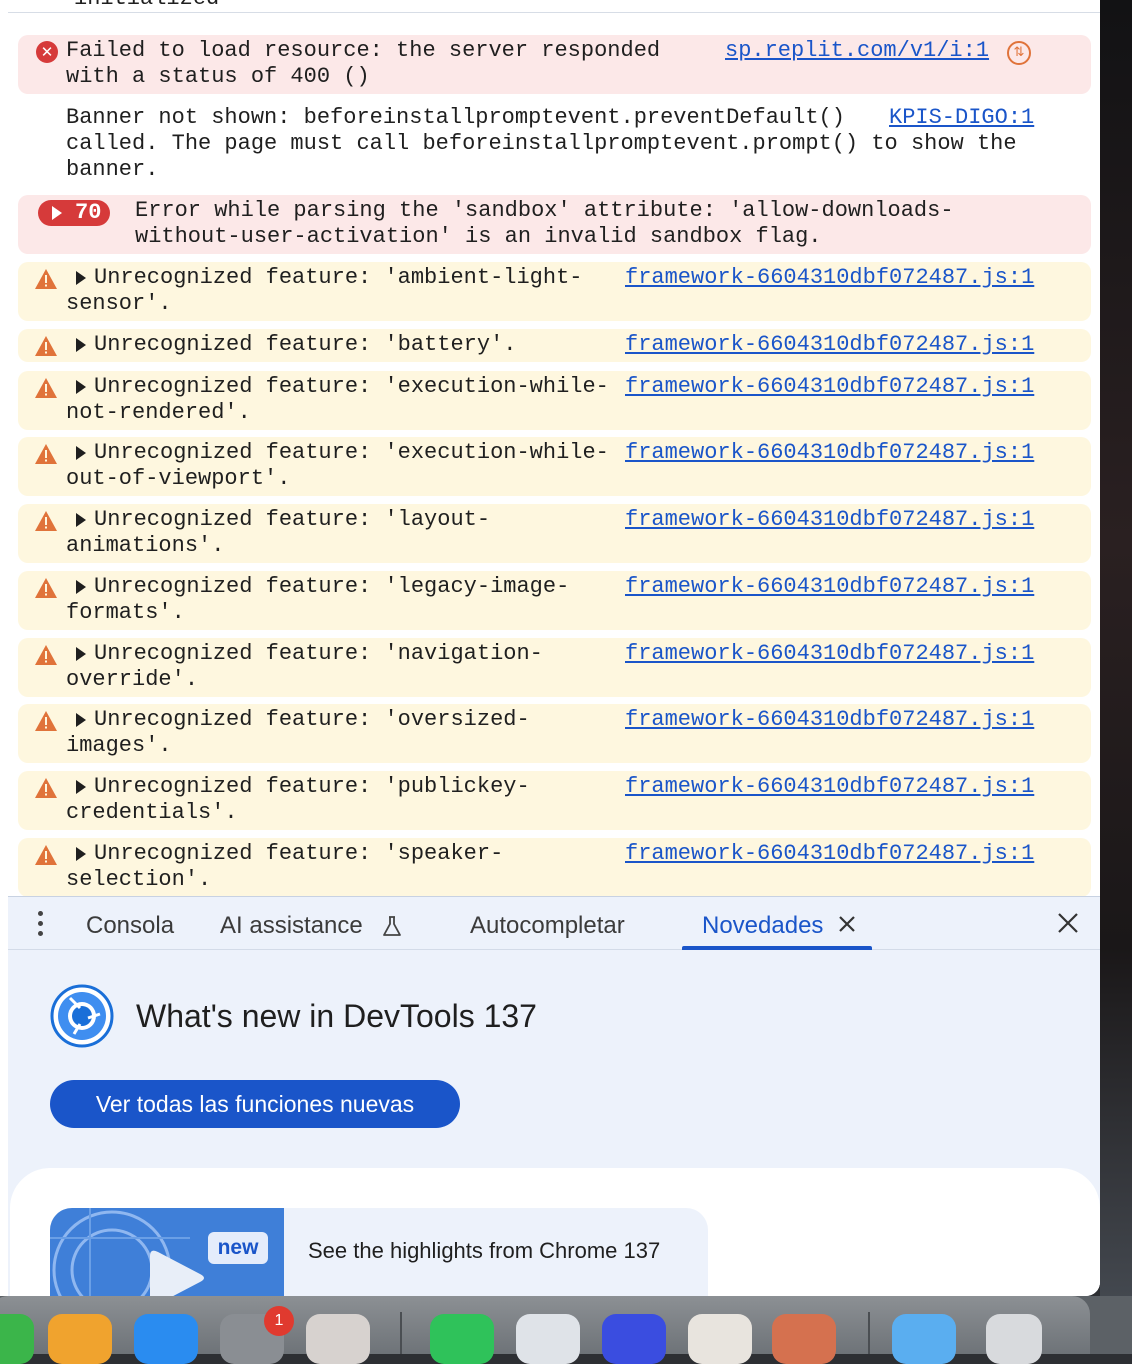 This screenshot has width=1132, height=1364. What do you see at coordinates (762, 926) in the screenshot?
I see `tab-novedades: Novedades` at bounding box center [762, 926].